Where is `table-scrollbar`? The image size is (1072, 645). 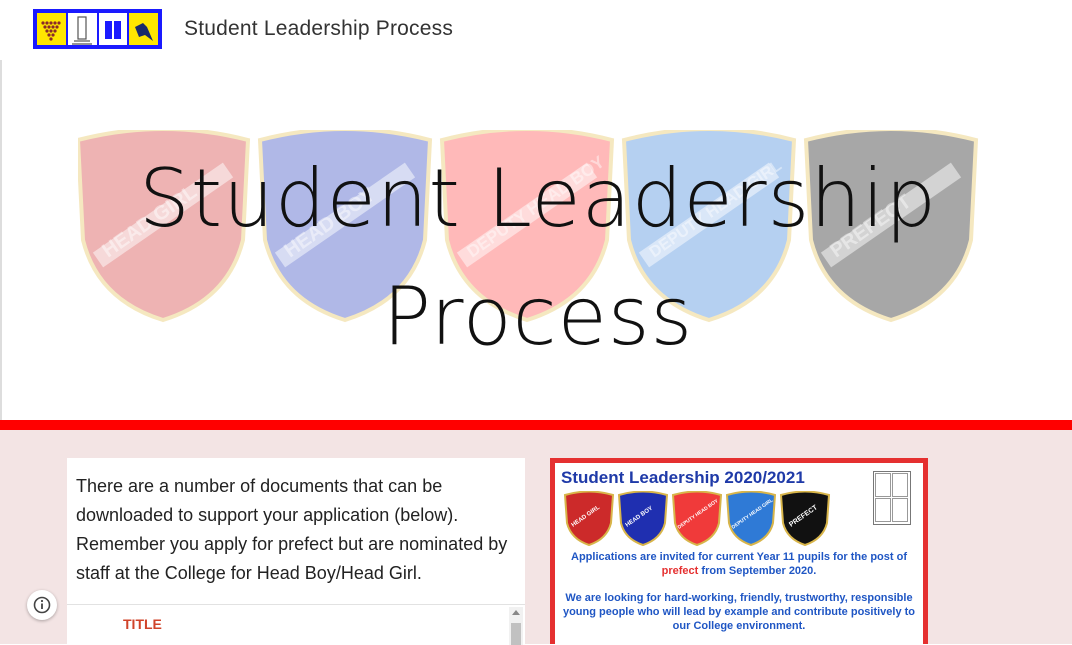
table-scrollbar is located at coordinates (516, 626).